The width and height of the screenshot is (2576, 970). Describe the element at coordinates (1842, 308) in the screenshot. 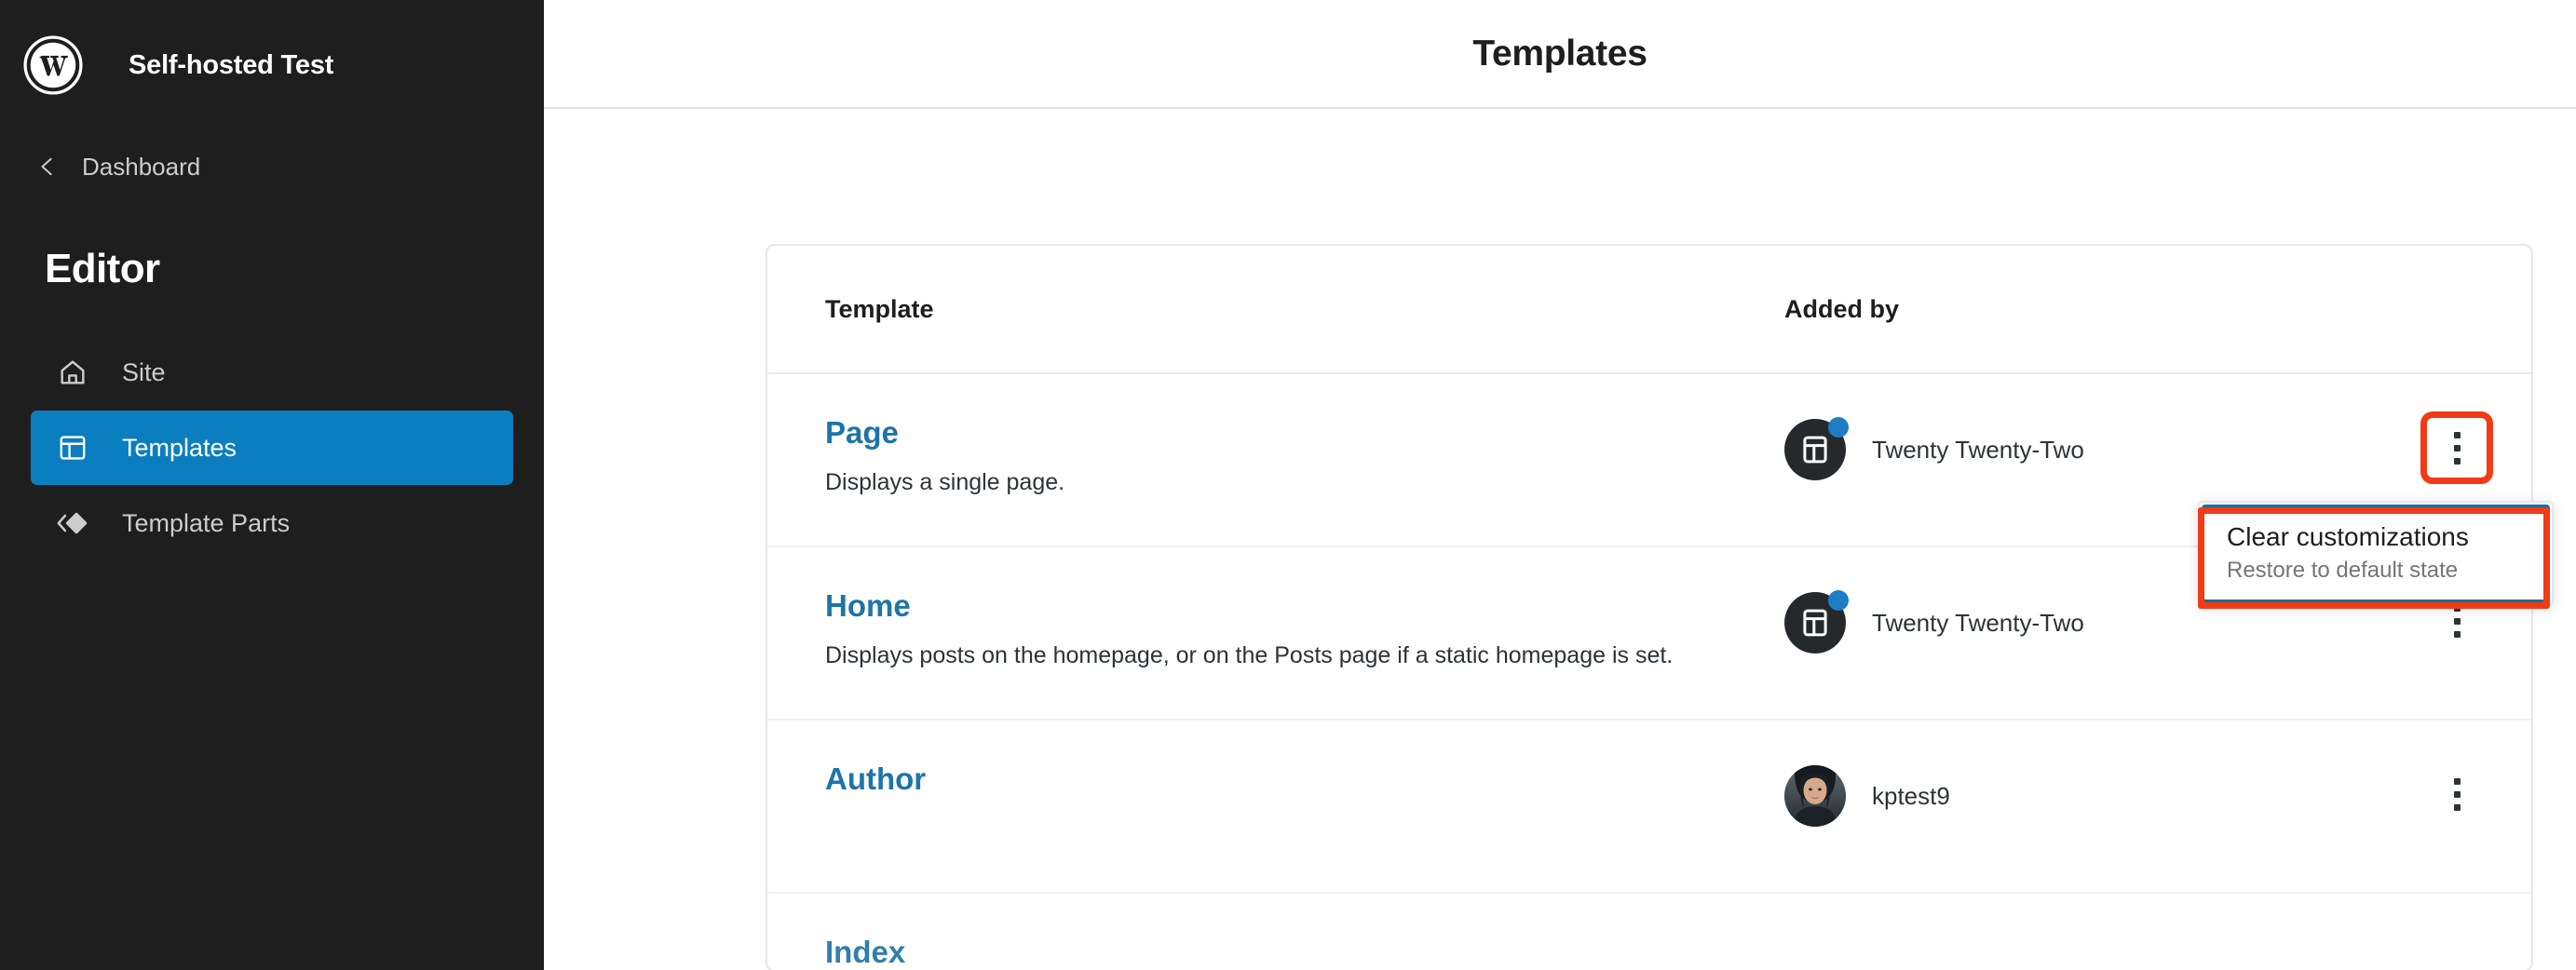

I see `column-header-added-by: Added by` at that location.